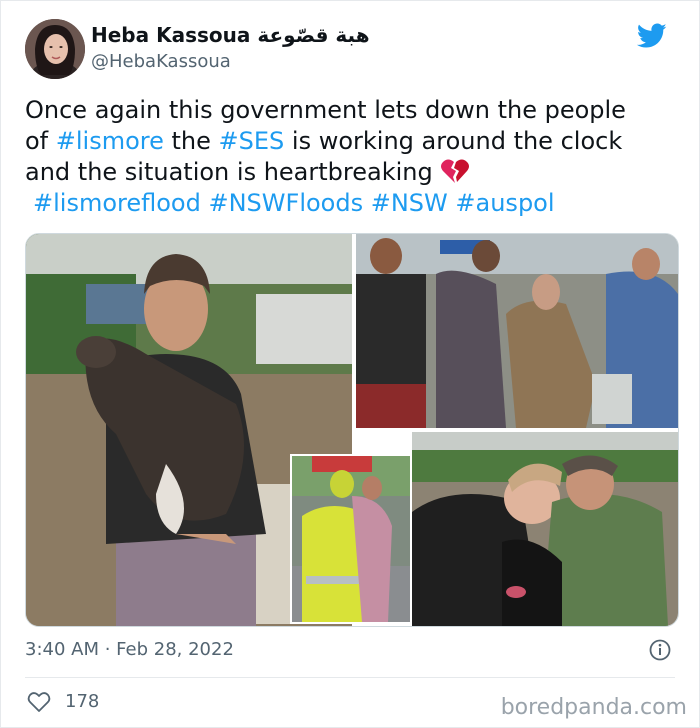  What do you see at coordinates (230, 35) in the screenshot?
I see `author-display-name: Heba Kassoua هبة قصّوعة` at bounding box center [230, 35].